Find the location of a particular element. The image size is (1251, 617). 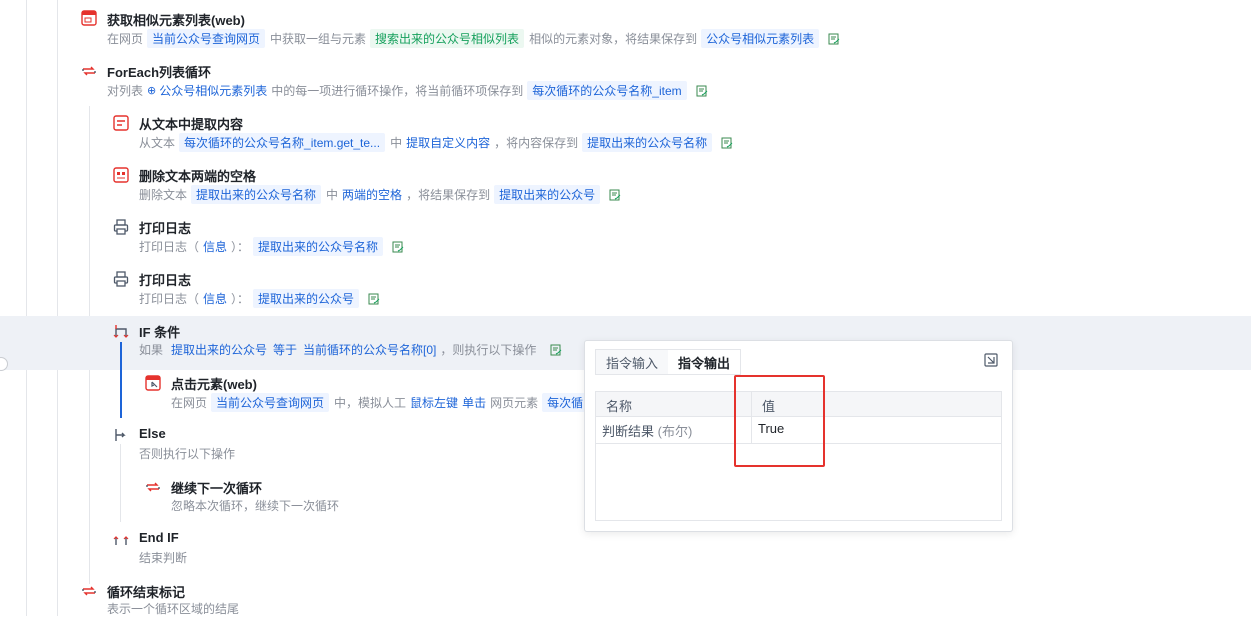

step-title: Else is located at coordinates (152, 433).